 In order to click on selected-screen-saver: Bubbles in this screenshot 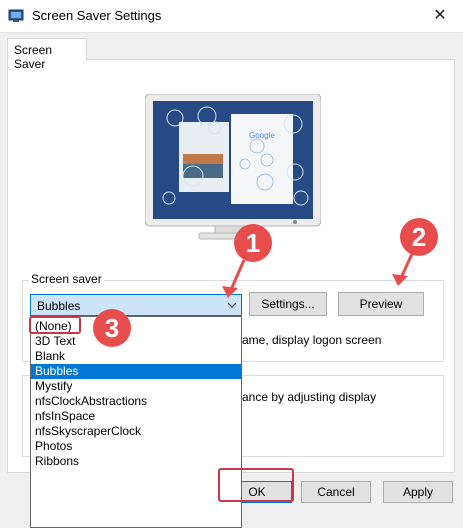, I will do `click(59, 306)`.